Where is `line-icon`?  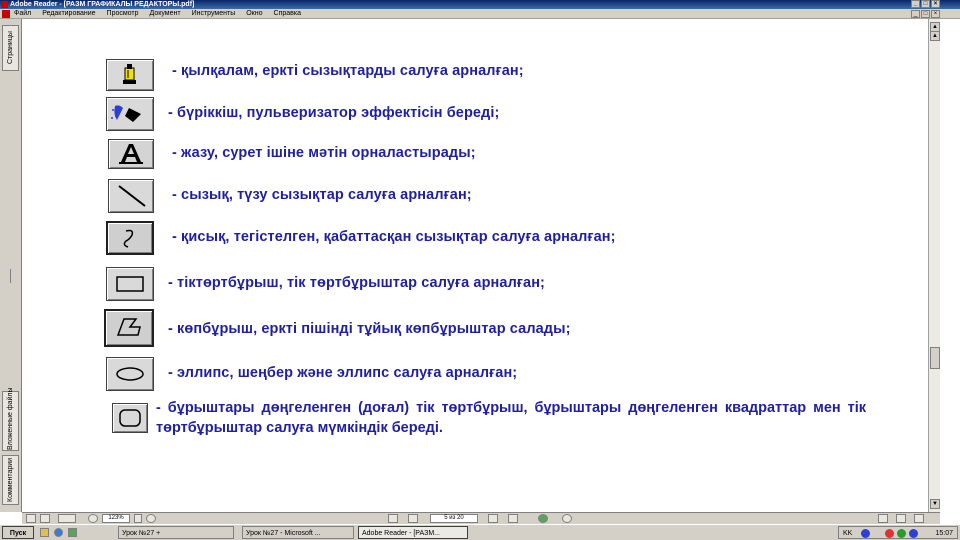 line-icon is located at coordinates (132, 196).